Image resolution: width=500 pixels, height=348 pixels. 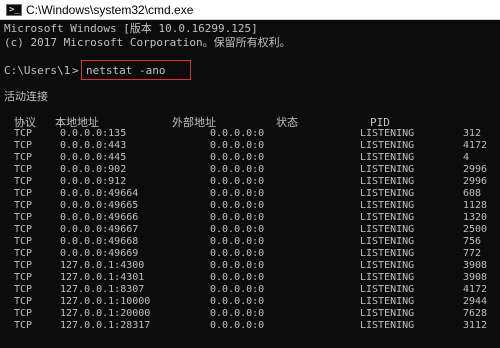 I want to click on local-address-cell: 0.0.0.0:49665, so click(x=99, y=205).